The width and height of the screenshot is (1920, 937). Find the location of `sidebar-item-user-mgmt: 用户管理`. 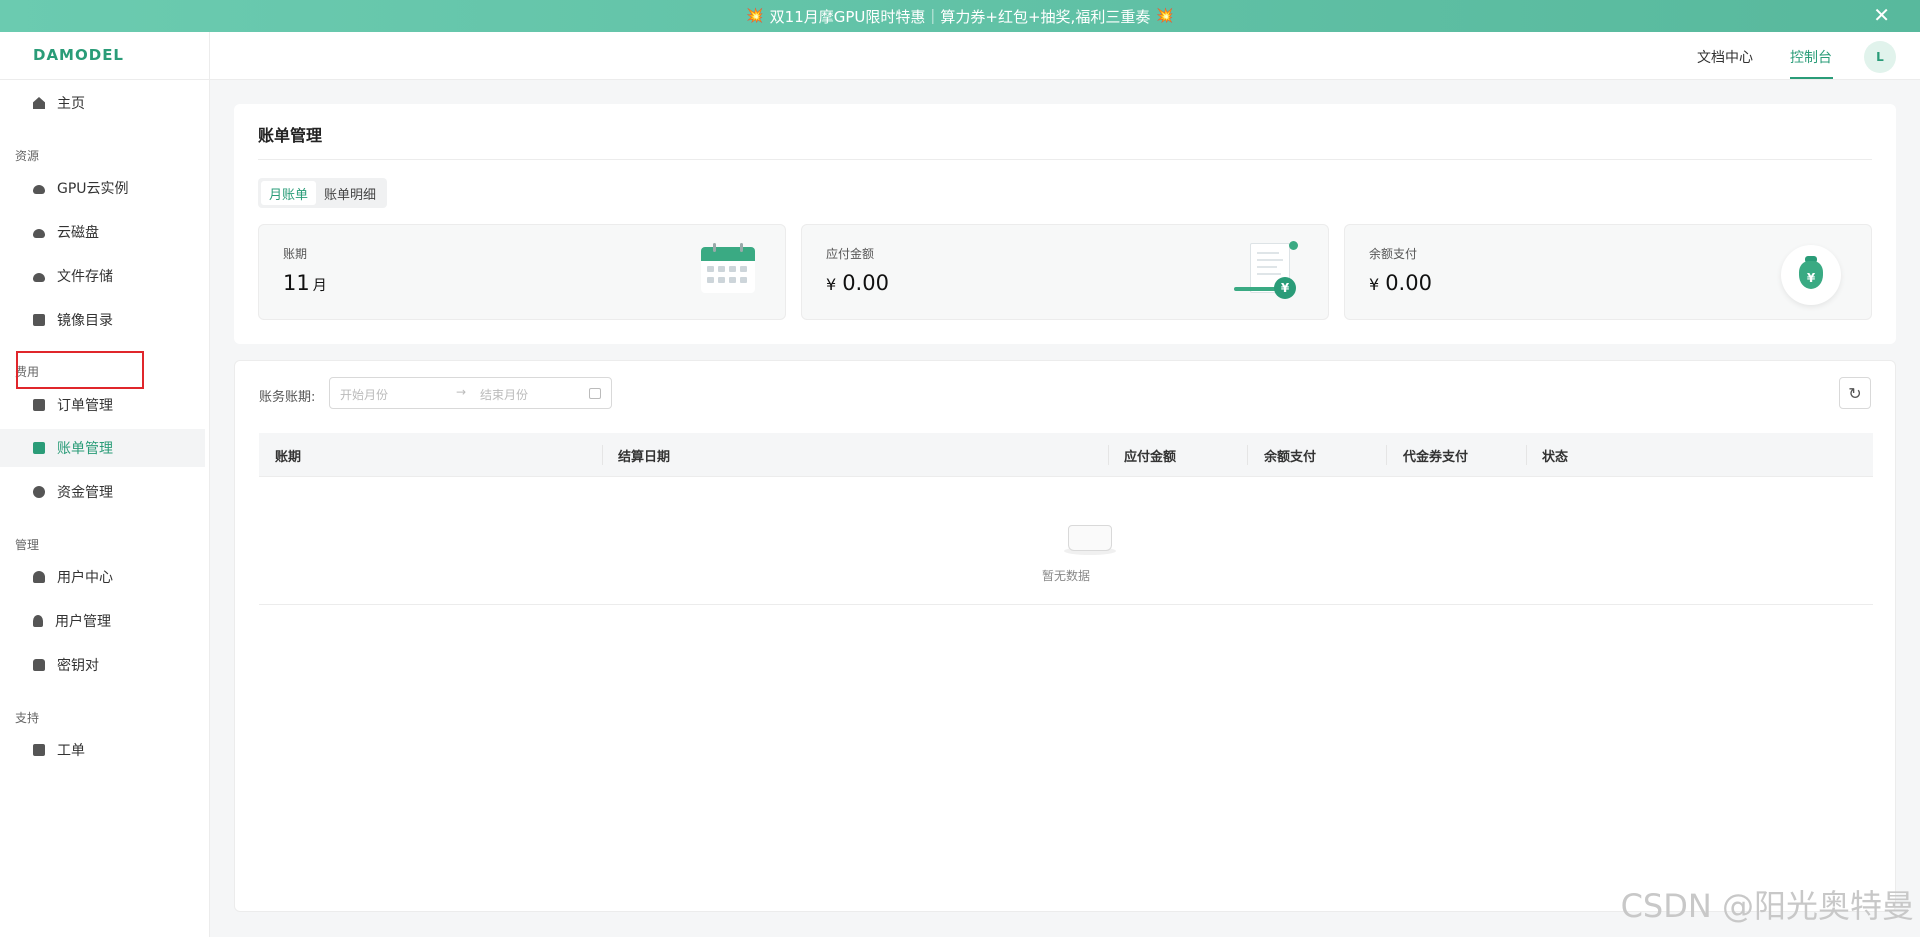

sidebar-item-user-mgmt: 用户管理 is located at coordinates (102, 621).